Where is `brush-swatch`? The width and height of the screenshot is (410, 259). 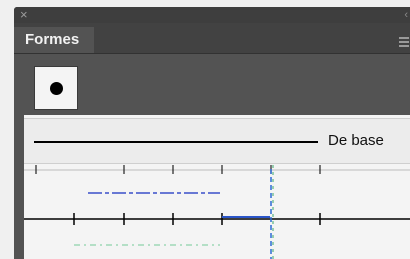 brush-swatch is located at coordinates (56, 88).